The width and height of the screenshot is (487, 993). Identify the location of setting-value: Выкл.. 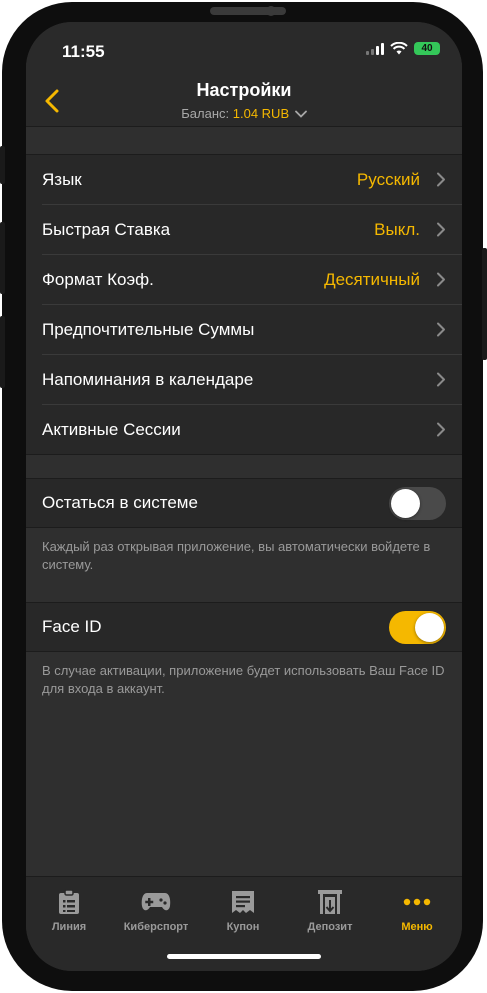
(397, 229).